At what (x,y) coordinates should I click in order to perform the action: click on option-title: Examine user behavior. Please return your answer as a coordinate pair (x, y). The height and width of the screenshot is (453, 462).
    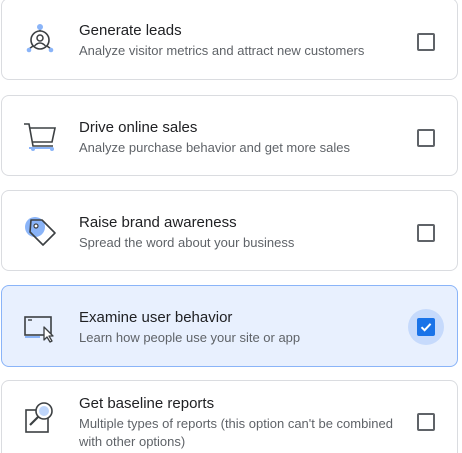
    Looking at the image, I should click on (156, 317).